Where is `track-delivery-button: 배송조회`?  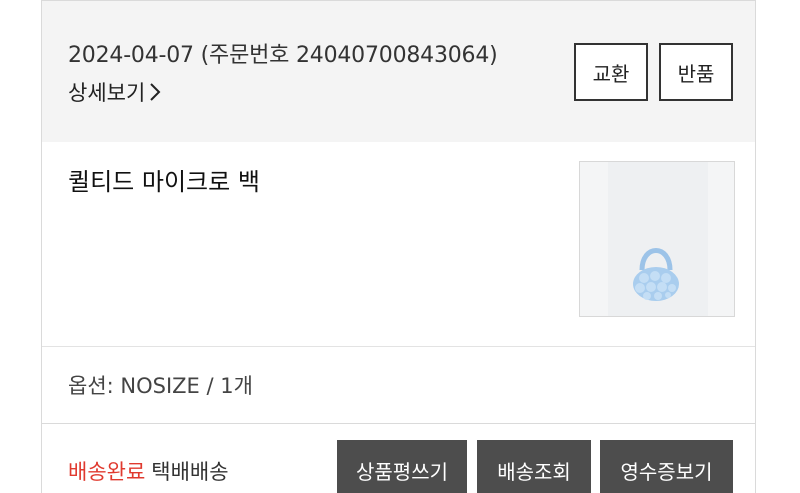
track-delivery-button: 배송조회 is located at coordinates (534, 466).